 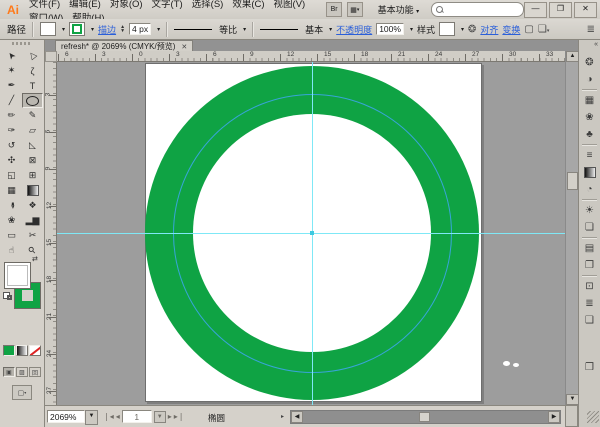 What do you see at coordinates (11, 85) in the screenshot?
I see `pen-tool: ✒` at bounding box center [11, 85].